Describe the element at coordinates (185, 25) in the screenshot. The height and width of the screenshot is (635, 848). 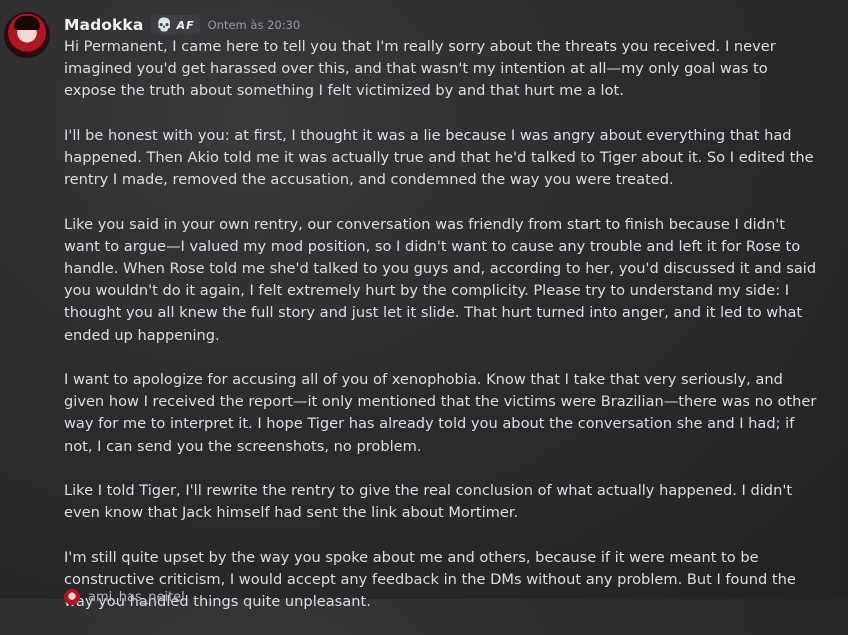
I see `server-tag-text: AF` at that location.